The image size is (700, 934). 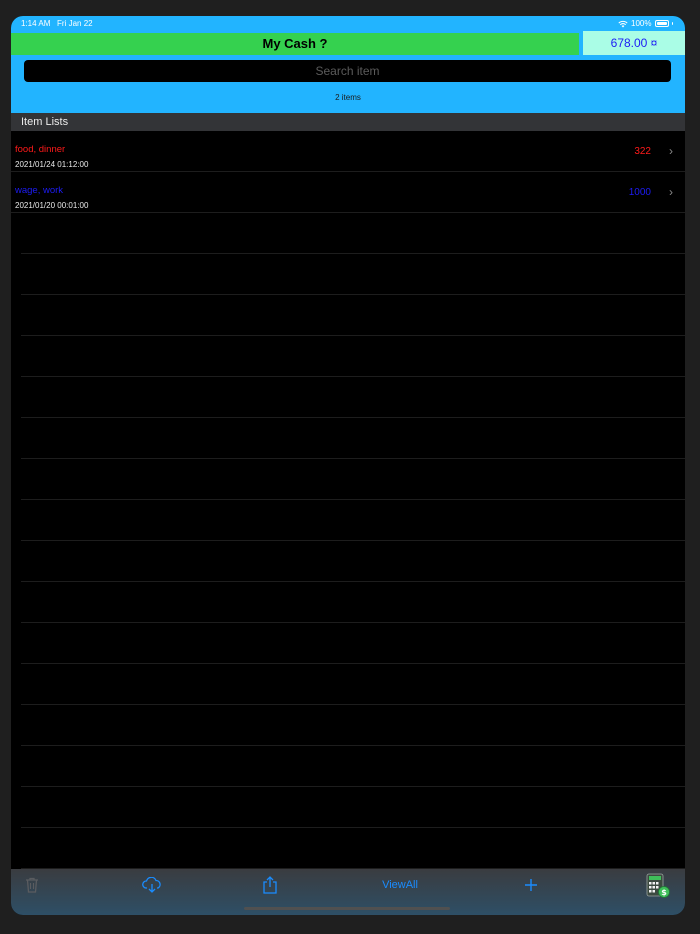 I want to click on plus-icon, so click(x=531, y=885).